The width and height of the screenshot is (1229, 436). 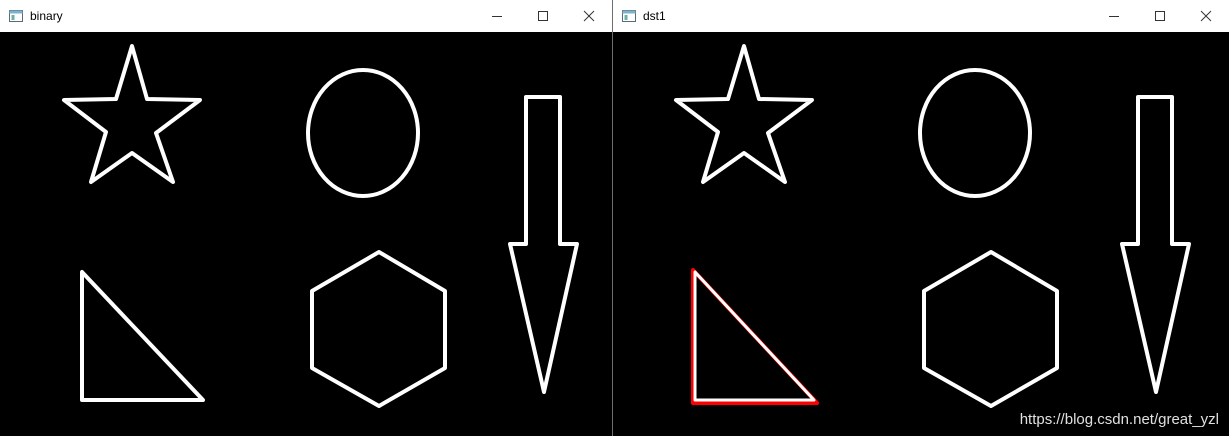 I want to click on watermark-text: https://blog.csdn.net/great_yzl, so click(x=1119, y=419).